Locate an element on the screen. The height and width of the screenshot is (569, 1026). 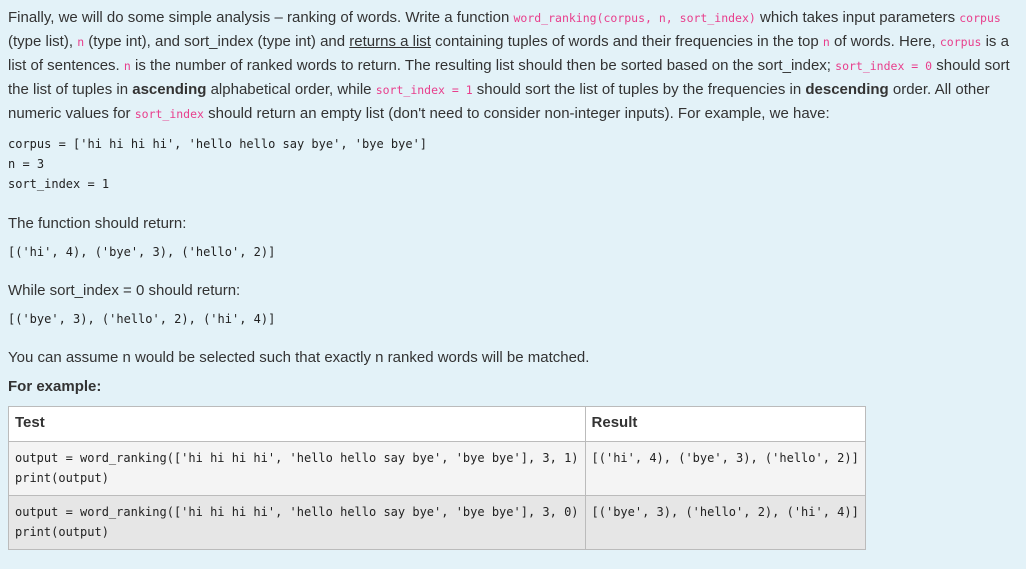
column-header-result: Result is located at coordinates (725, 424).